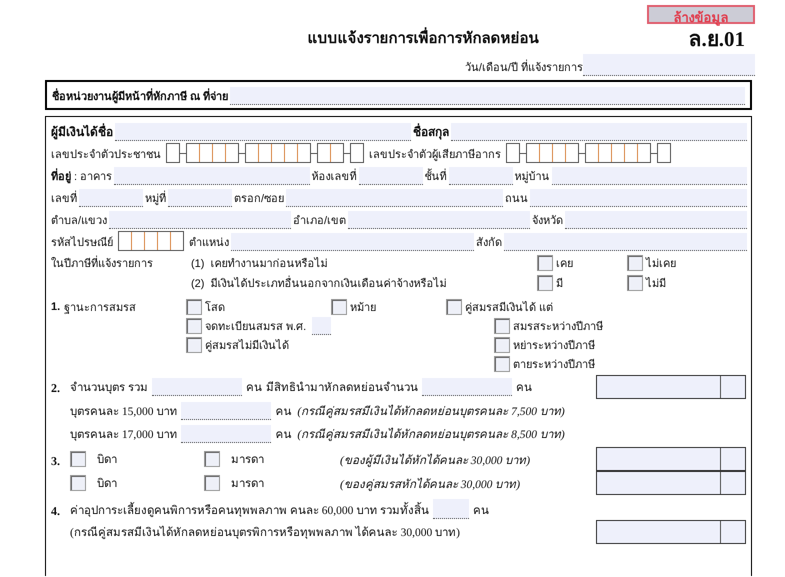 This screenshot has width=785, height=577. I want to click on question-text: (2) มีเงินได้ประเภทอื่นนอกจากเงินเดือนค่าจ้างหรือไม่, so click(364, 283).